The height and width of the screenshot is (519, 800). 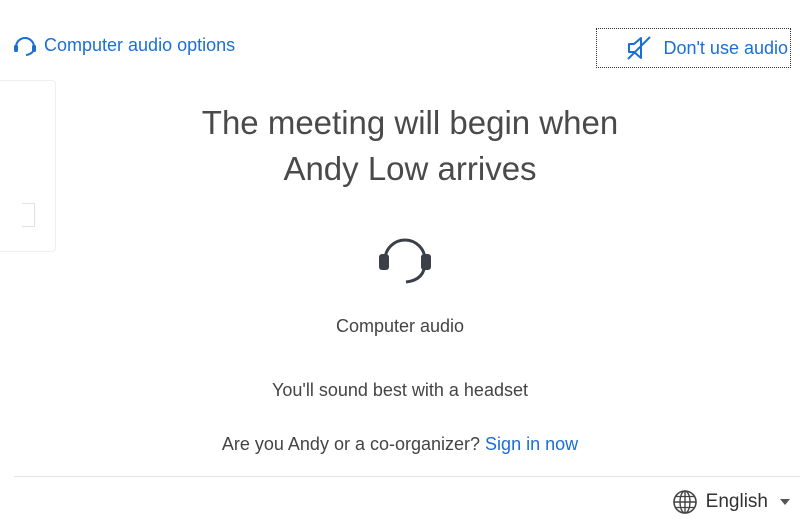 What do you see at coordinates (725, 47) in the screenshot?
I see `dont-use-audio-label: Don't use audio` at bounding box center [725, 47].